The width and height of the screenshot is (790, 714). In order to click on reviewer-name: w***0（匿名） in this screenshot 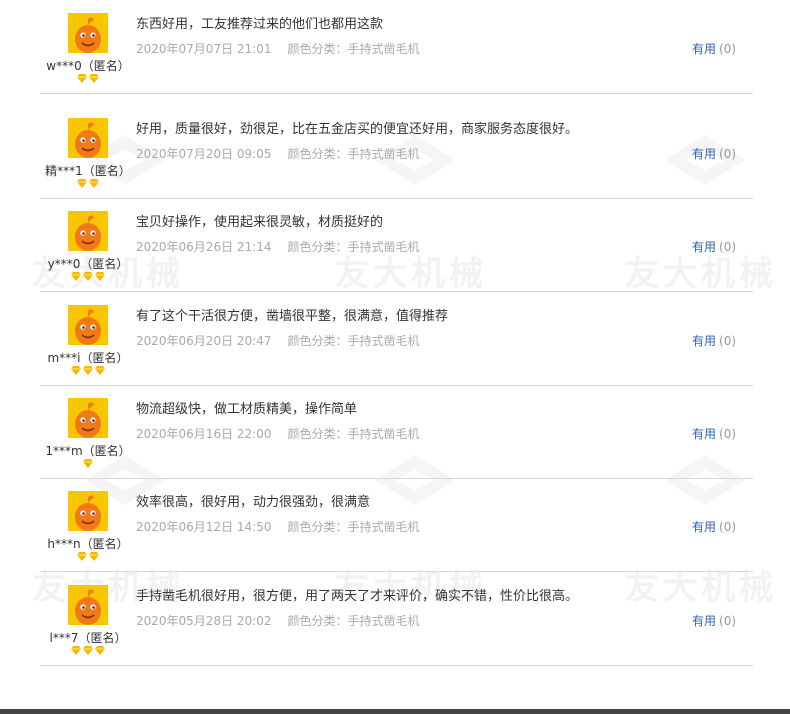, I will do `click(88, 66)`.